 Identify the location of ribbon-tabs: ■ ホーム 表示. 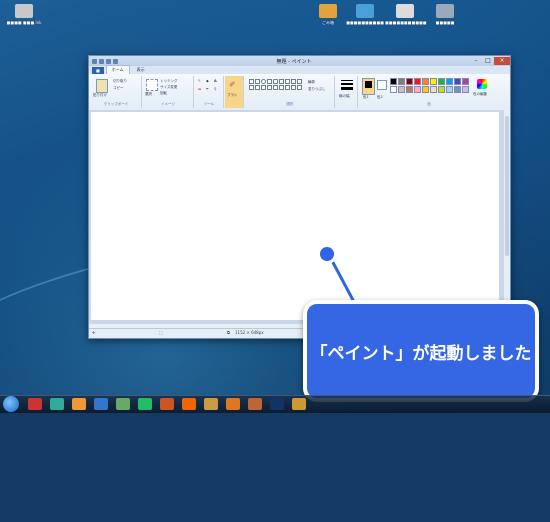
(299, 69).